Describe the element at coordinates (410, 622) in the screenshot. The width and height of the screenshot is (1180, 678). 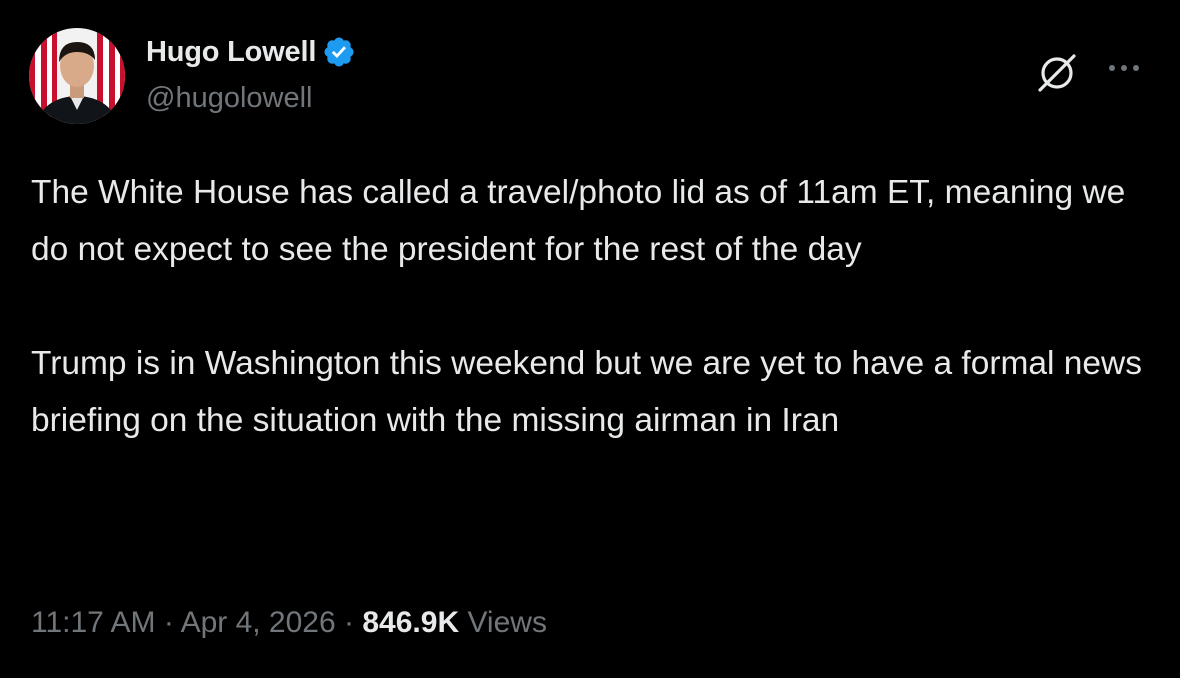
I see `views-count: 846.9K` at that location.